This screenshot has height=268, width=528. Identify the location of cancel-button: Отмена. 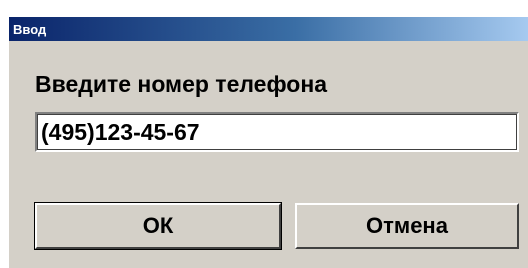
(407, 226).